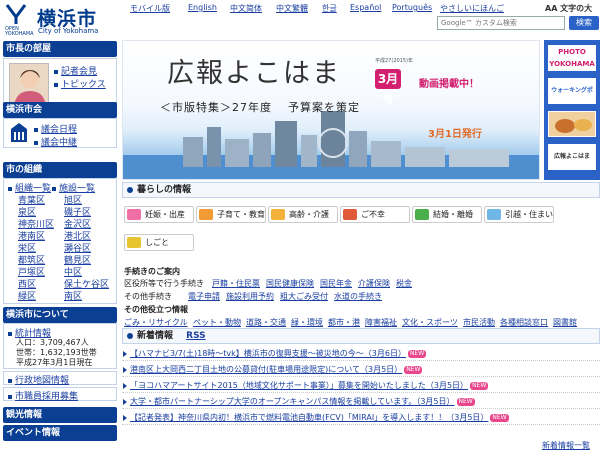  I want to click on news-heading-text: 新着情報, so click(155, 336).